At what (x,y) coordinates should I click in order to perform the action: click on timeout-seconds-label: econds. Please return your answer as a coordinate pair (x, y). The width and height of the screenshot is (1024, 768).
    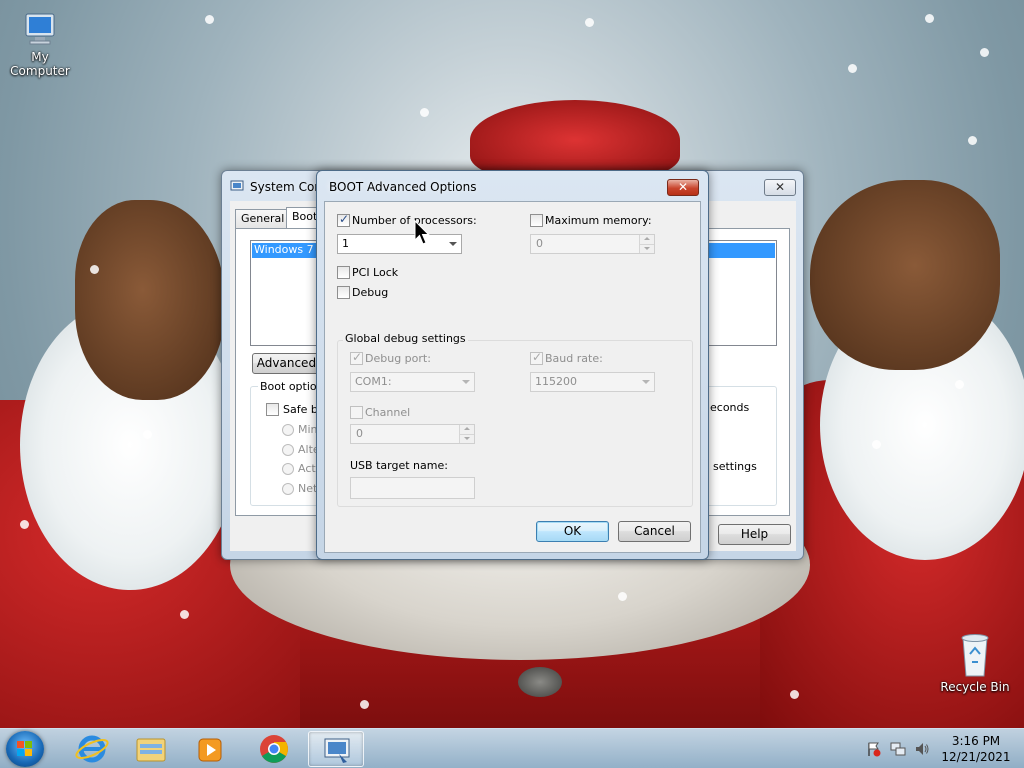
    Looking at the image, I should click on (730, 407).